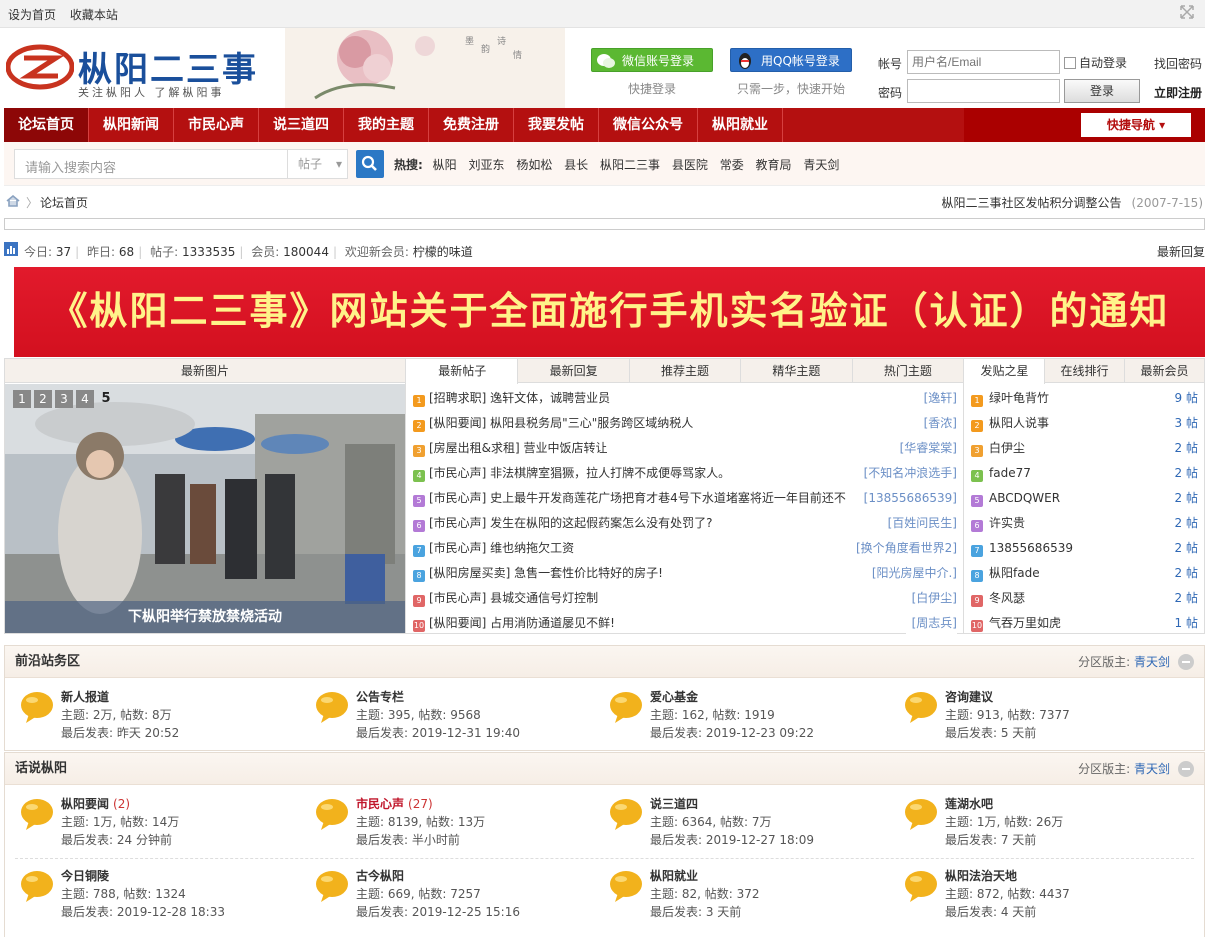 This screenshot has height=937, width=1205. I want to click on post-author: [白伊尘], so click(931, 598).